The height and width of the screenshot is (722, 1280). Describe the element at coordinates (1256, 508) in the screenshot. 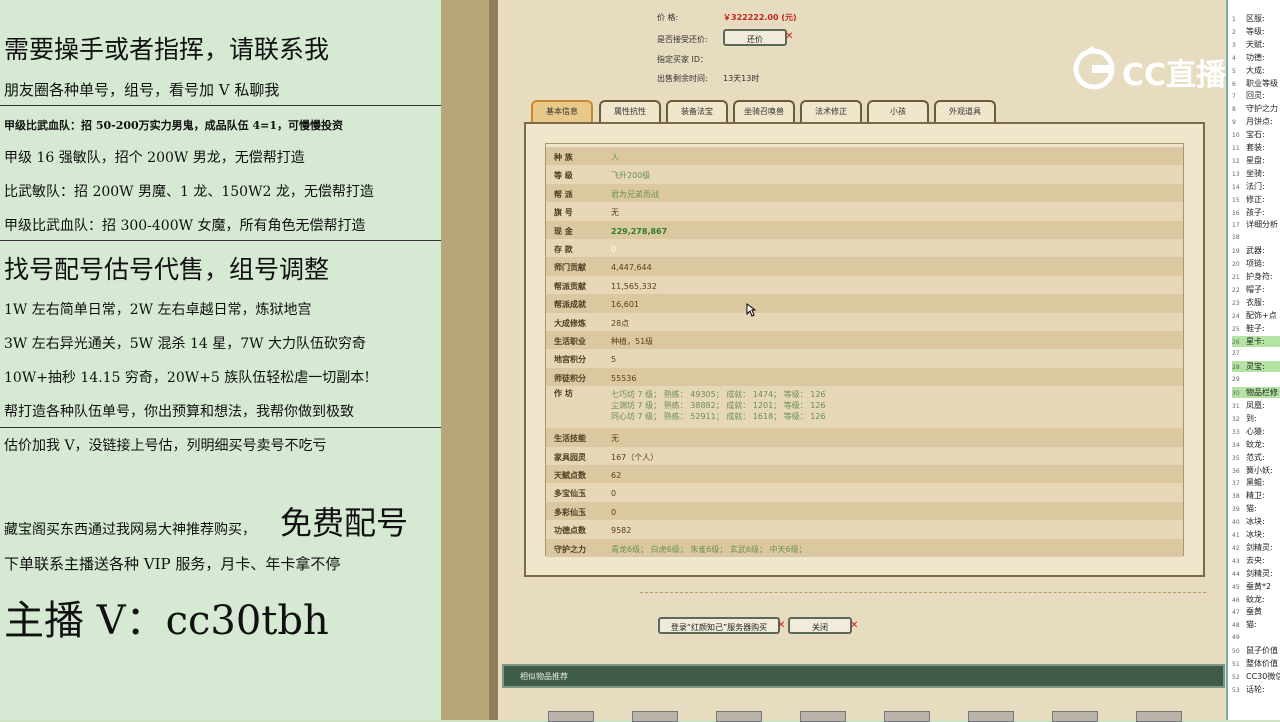

I see `note-row: 39 猫:` at that location.